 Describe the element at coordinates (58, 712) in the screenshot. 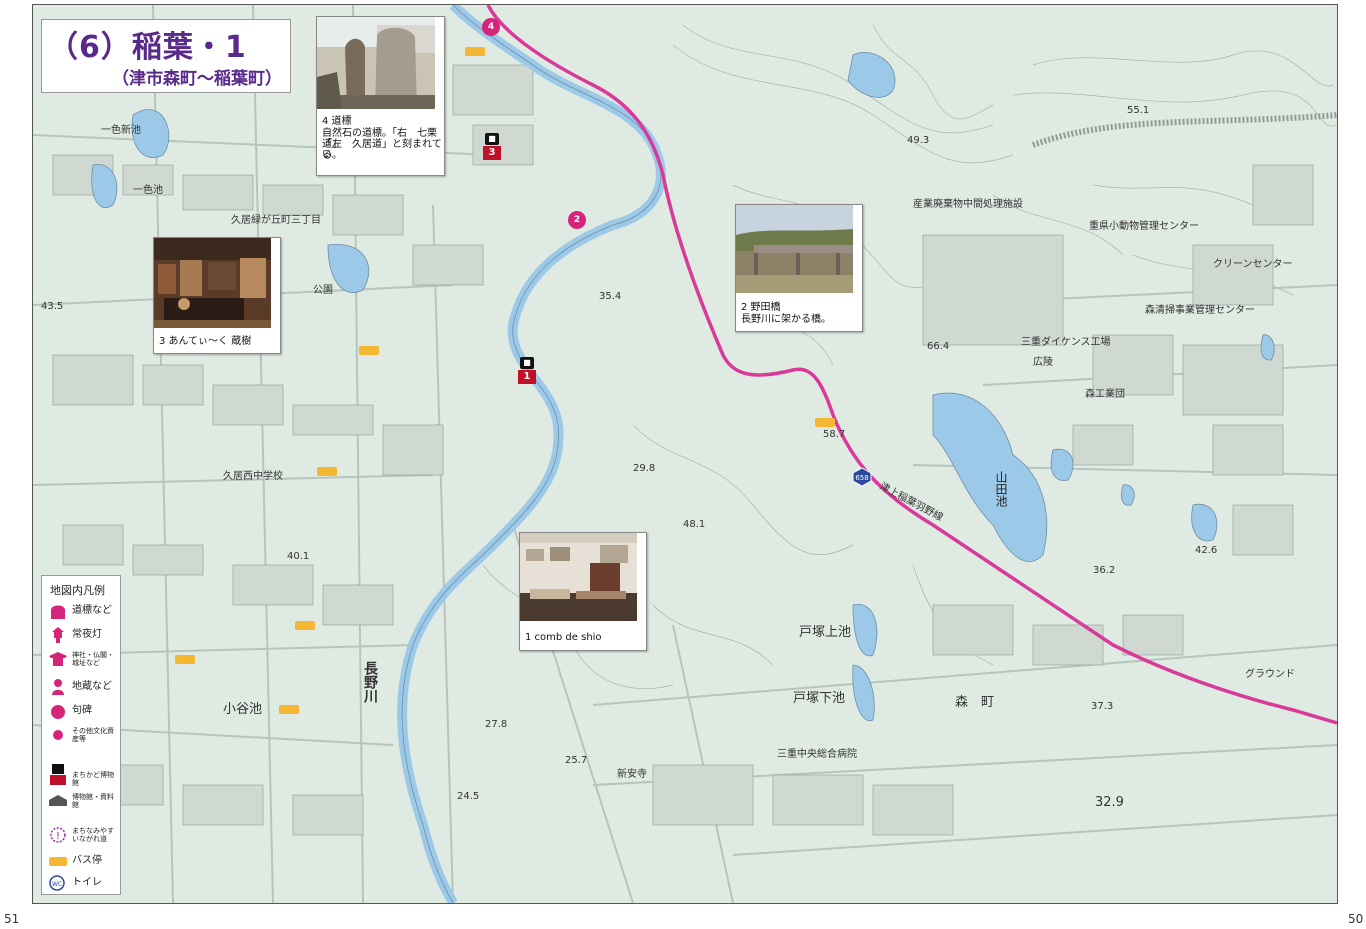

I see `haiku-stone-icon` at that location.